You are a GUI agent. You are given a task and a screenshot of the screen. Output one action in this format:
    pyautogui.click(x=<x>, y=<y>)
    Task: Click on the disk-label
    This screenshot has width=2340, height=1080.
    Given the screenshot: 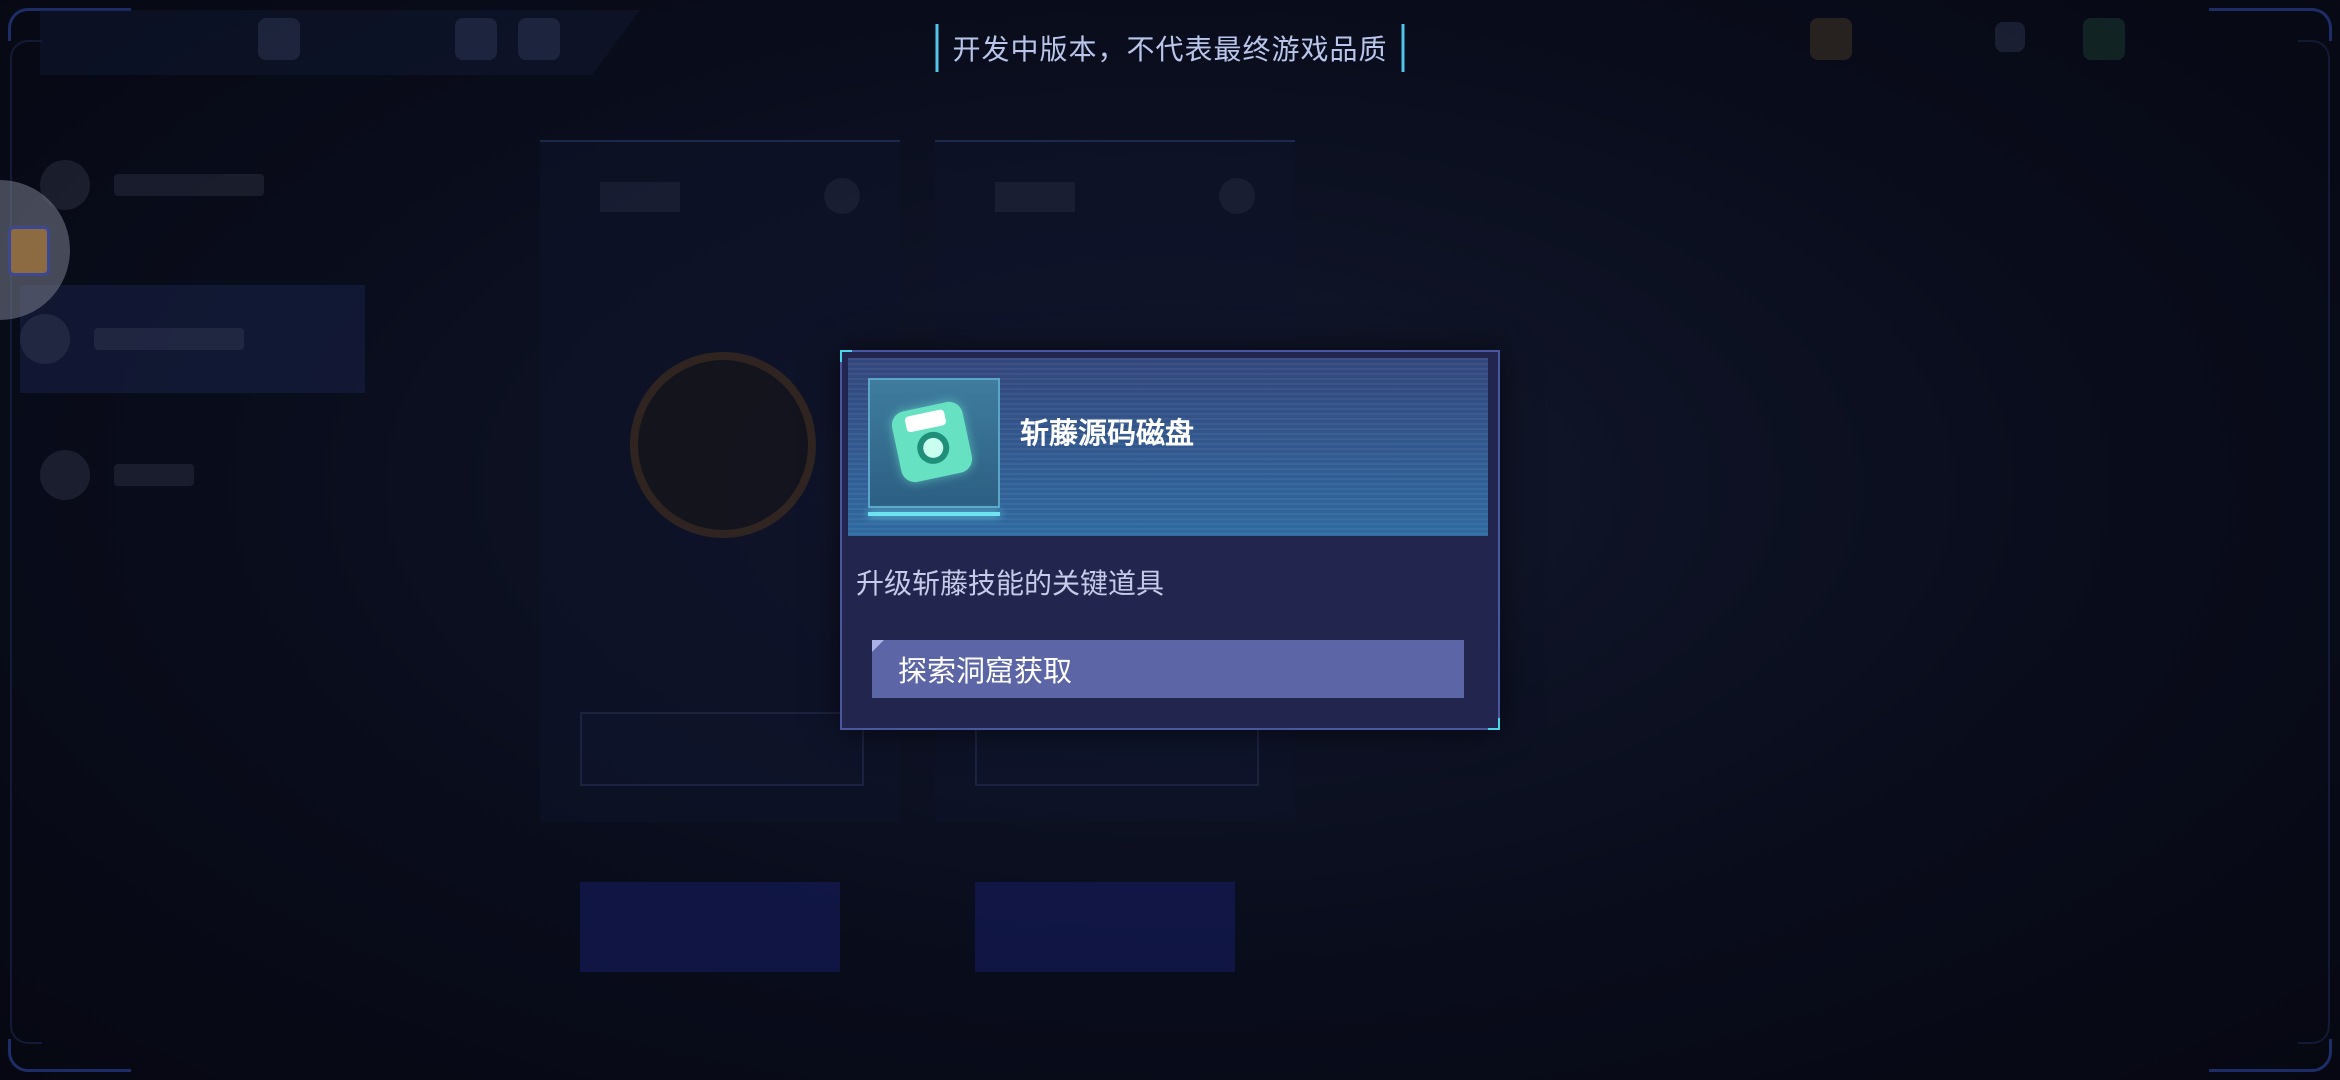 What is the action you would take?
    pyautogui.click(x=925, y=420)
    